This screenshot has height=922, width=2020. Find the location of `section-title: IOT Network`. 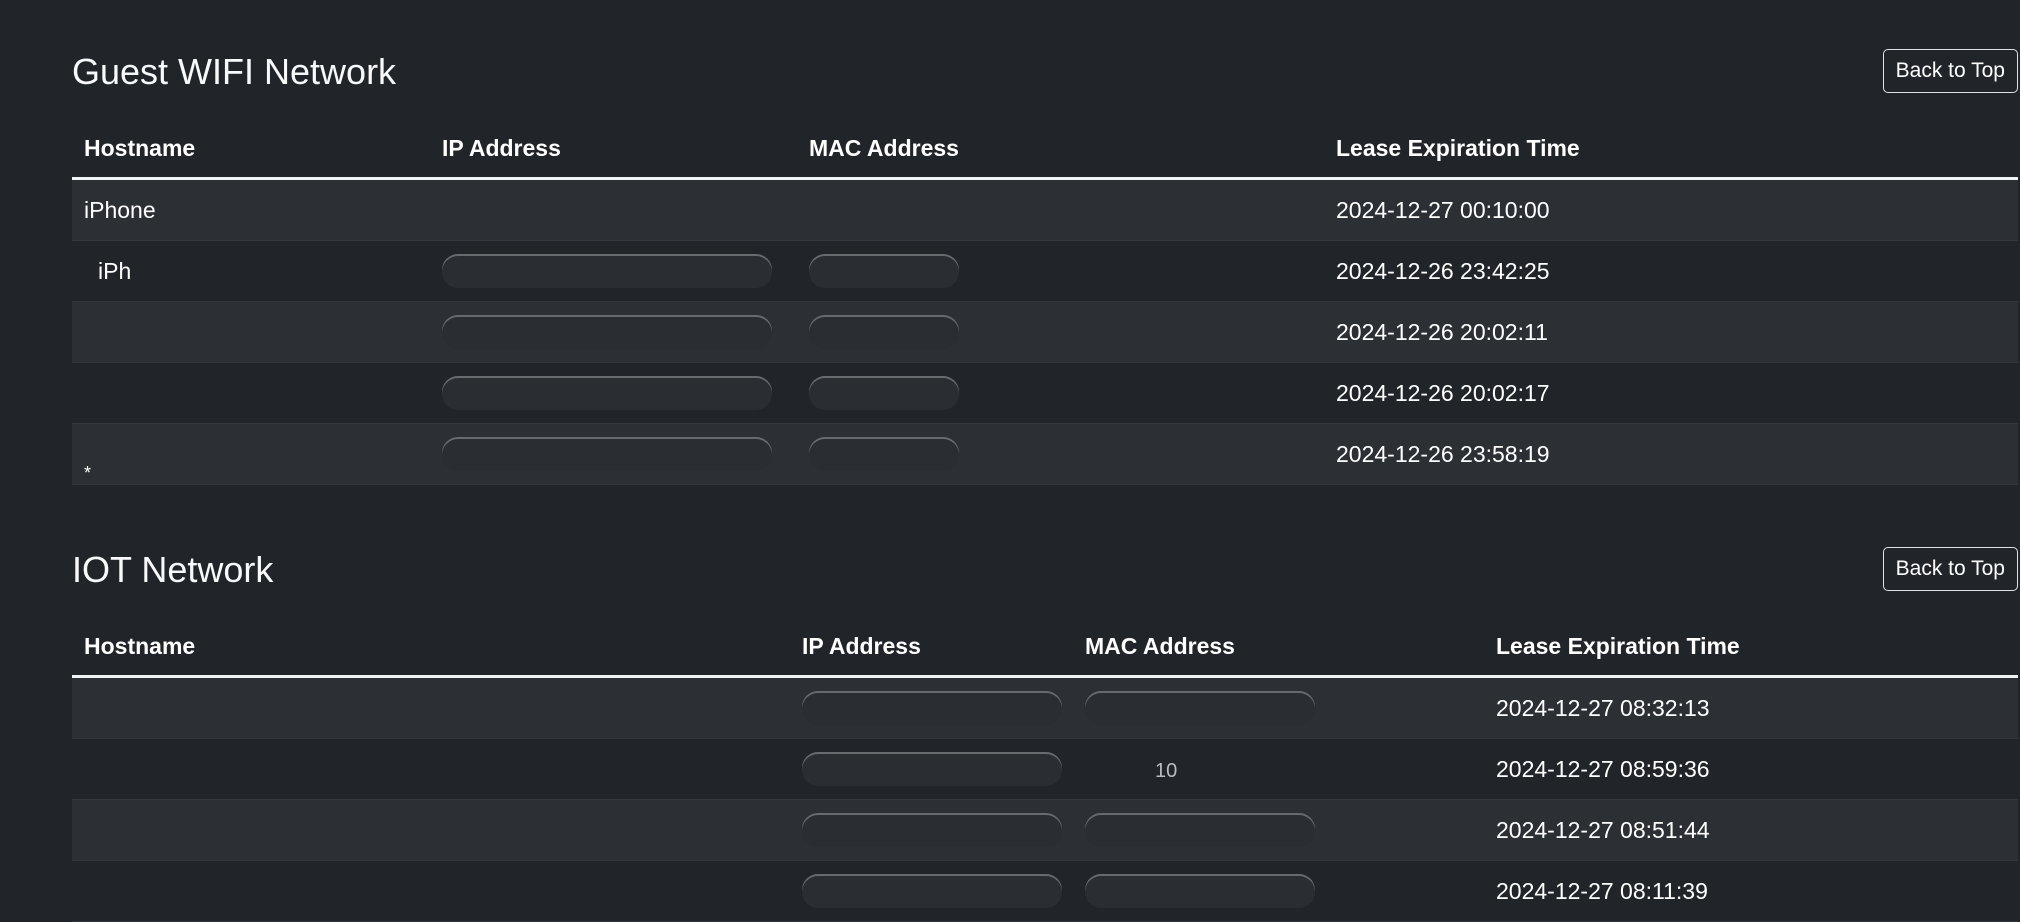

section-title: IOT Network is located at coordinates (173, 569).